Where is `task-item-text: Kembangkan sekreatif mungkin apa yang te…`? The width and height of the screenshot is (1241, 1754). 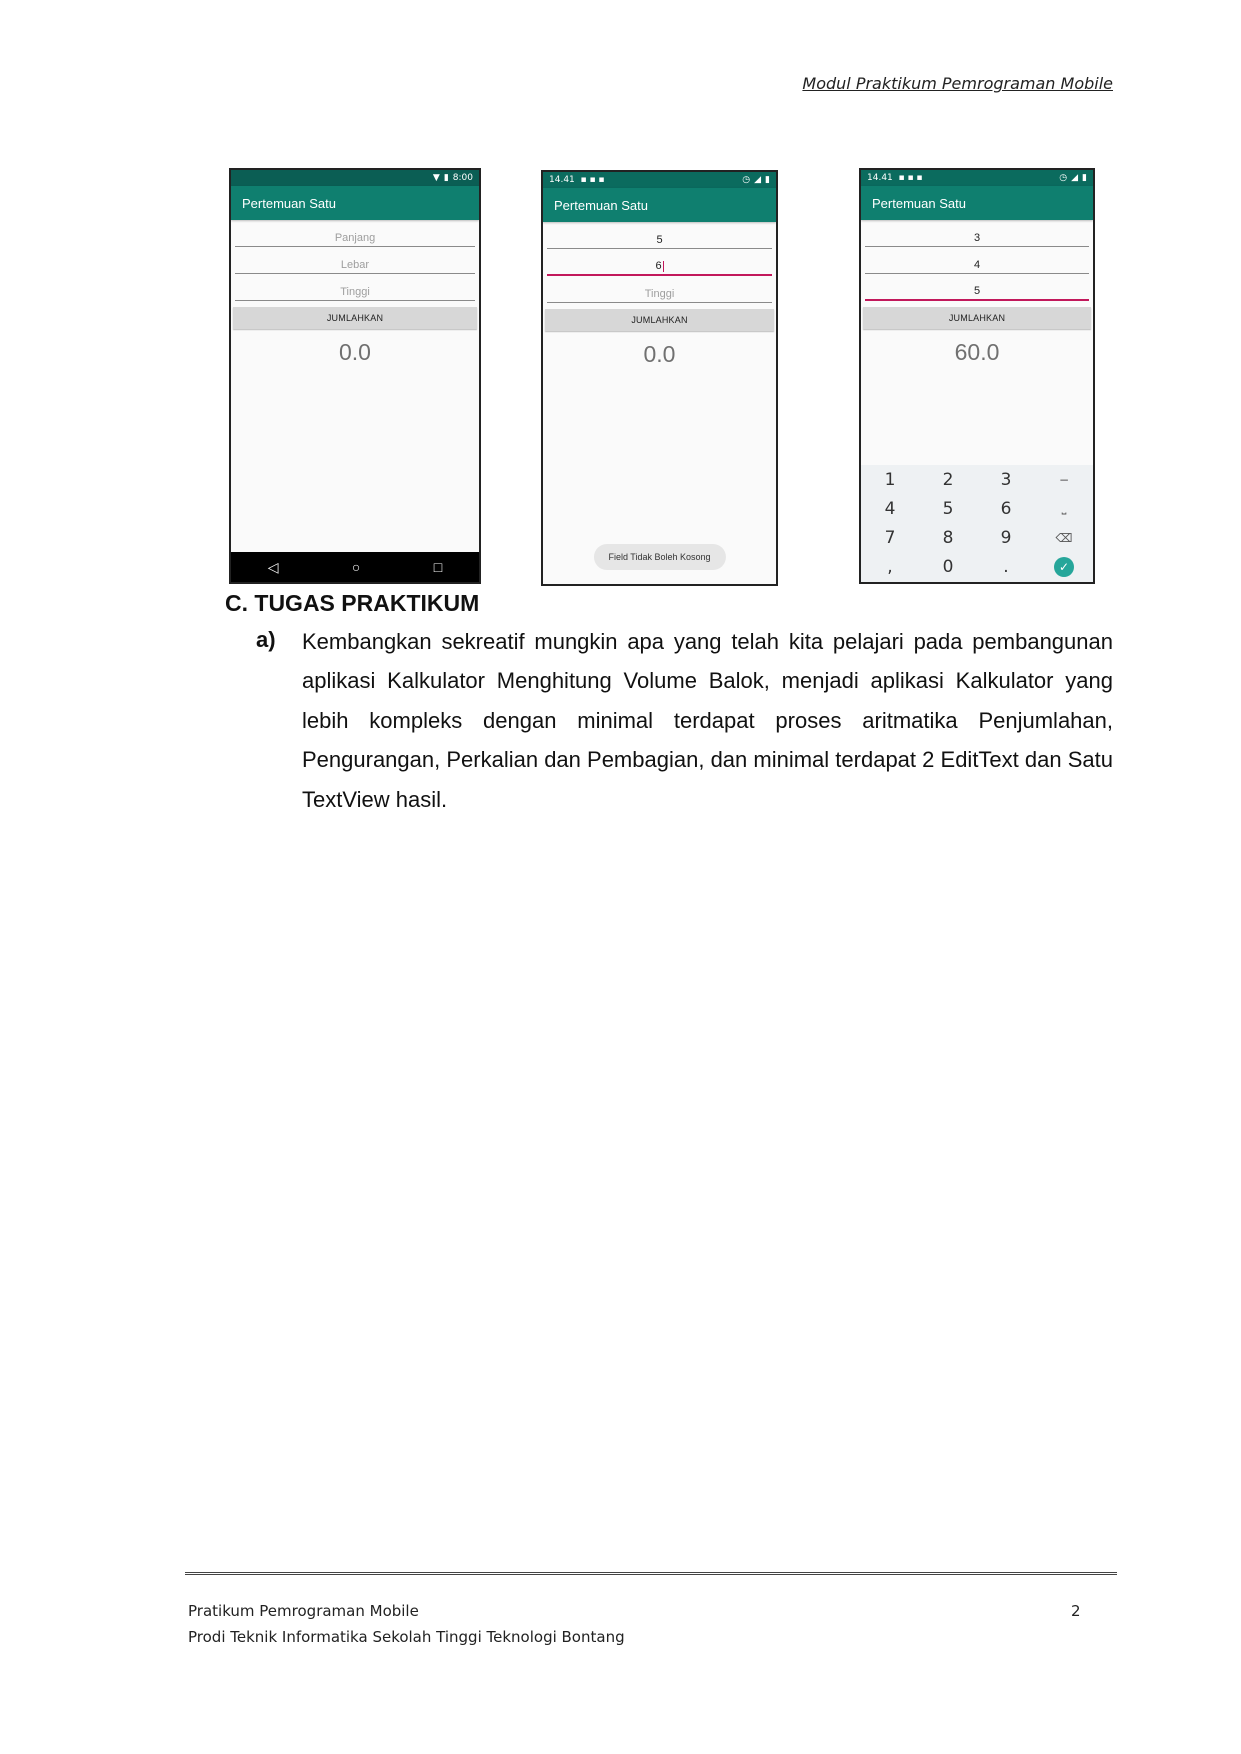
task-item-text: Kembangkan sekreatif mungkin apa yang te… is located at coordinates (707, 720).